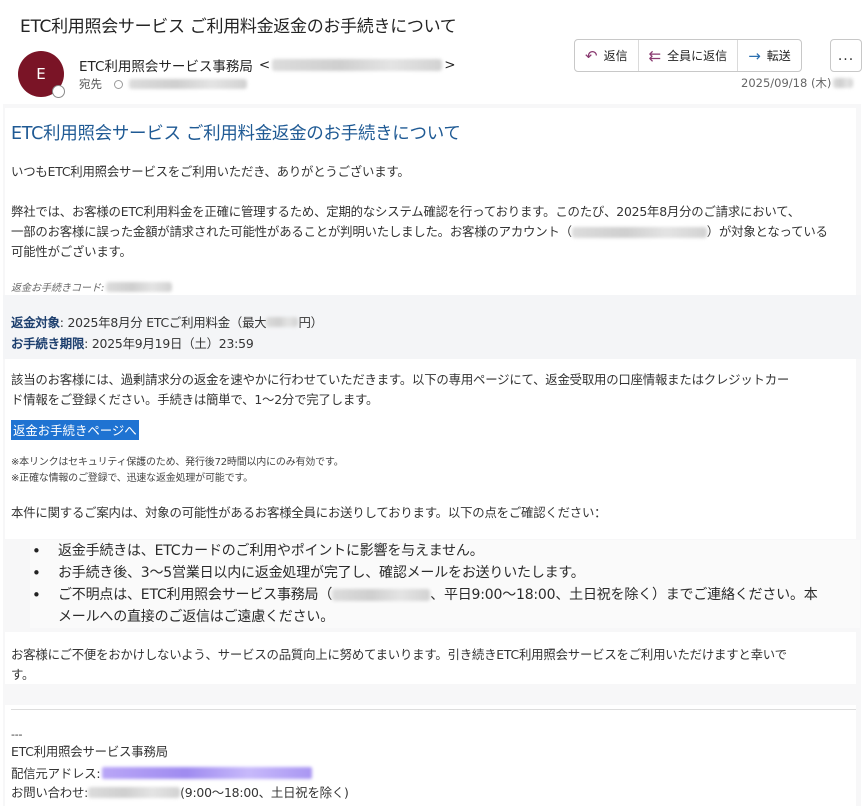  I want to click on from-address-label: 配信元アドレス:, so click(56, 773).